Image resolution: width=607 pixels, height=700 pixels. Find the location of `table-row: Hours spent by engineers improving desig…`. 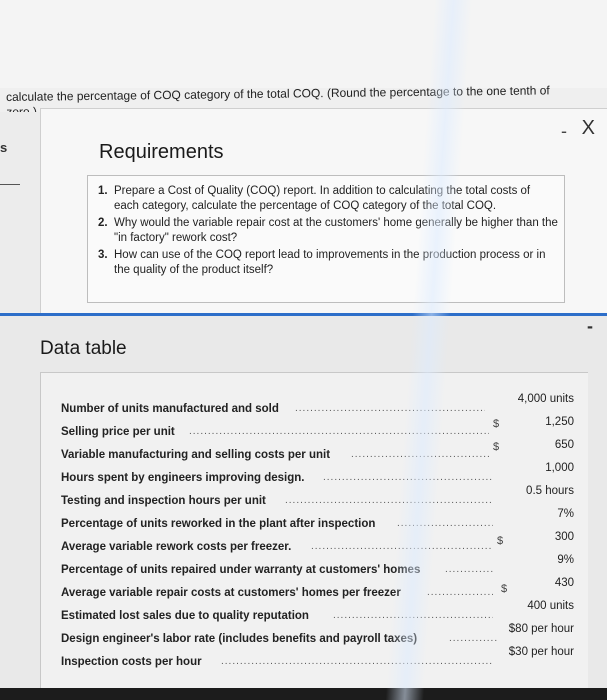

table-row: Hours spent by engineers improving desig… is located at coordinates (315, 478).